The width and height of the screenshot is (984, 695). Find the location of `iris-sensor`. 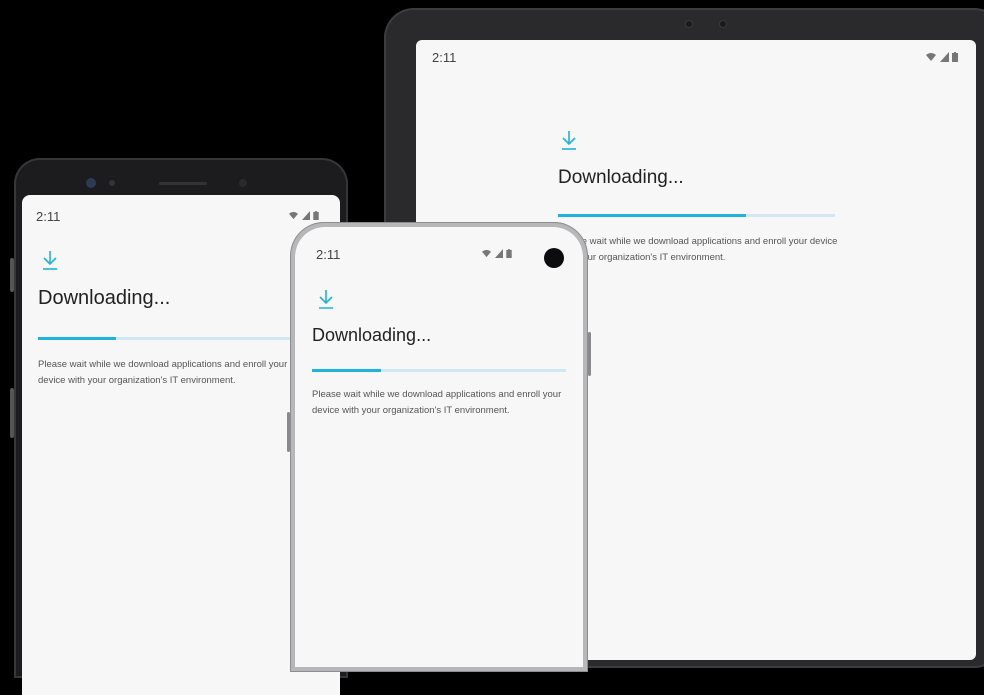

iris-sensor is located at coordinates (243, 183).